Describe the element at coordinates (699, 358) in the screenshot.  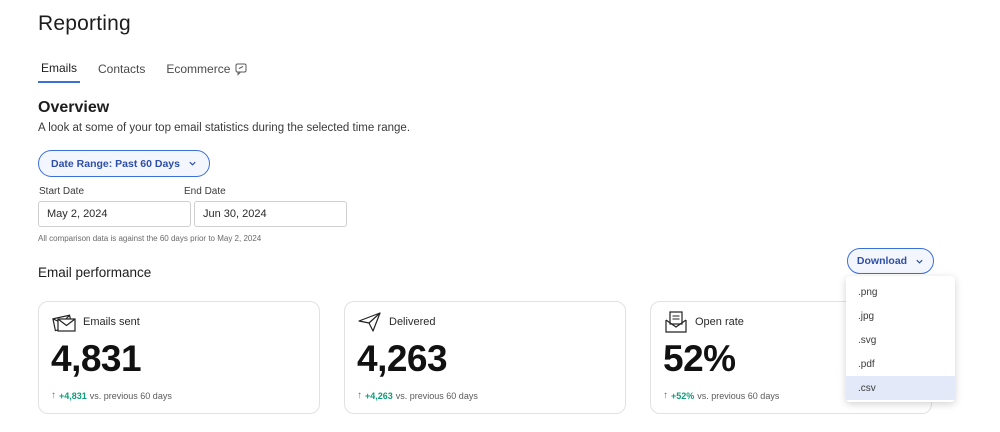
I see `card-value: 52%` at that location.